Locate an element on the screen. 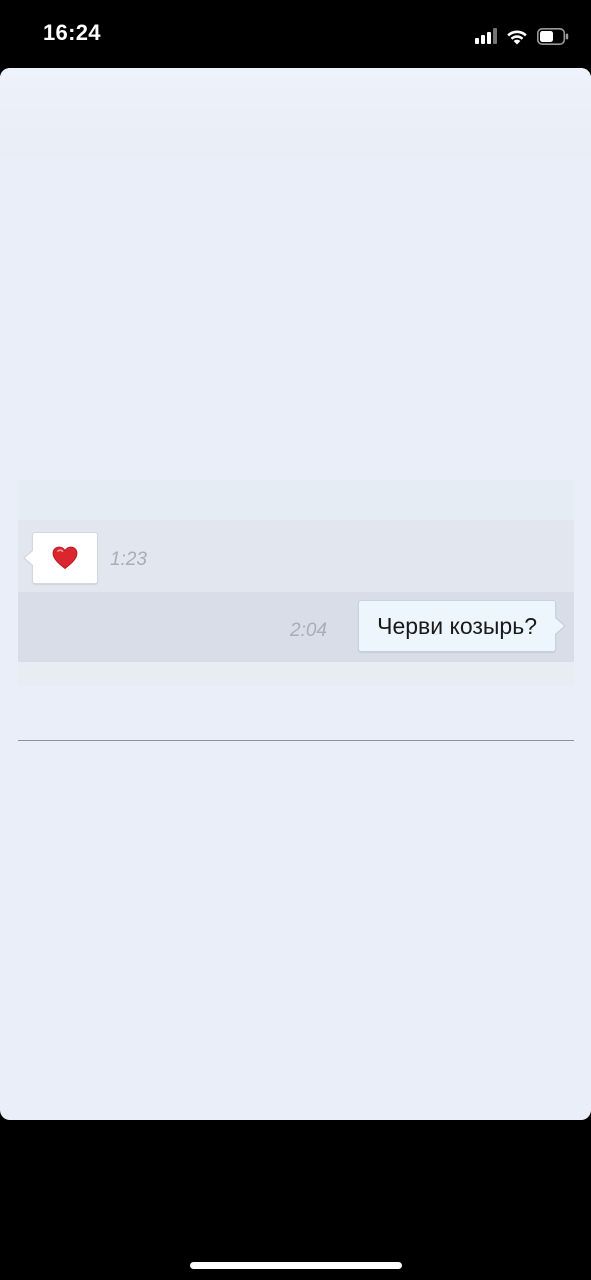 Image resolution: width=591 pixels, height=1280 pixels. incoming-message-row: 1:23 is located at coordinates (296, 556).